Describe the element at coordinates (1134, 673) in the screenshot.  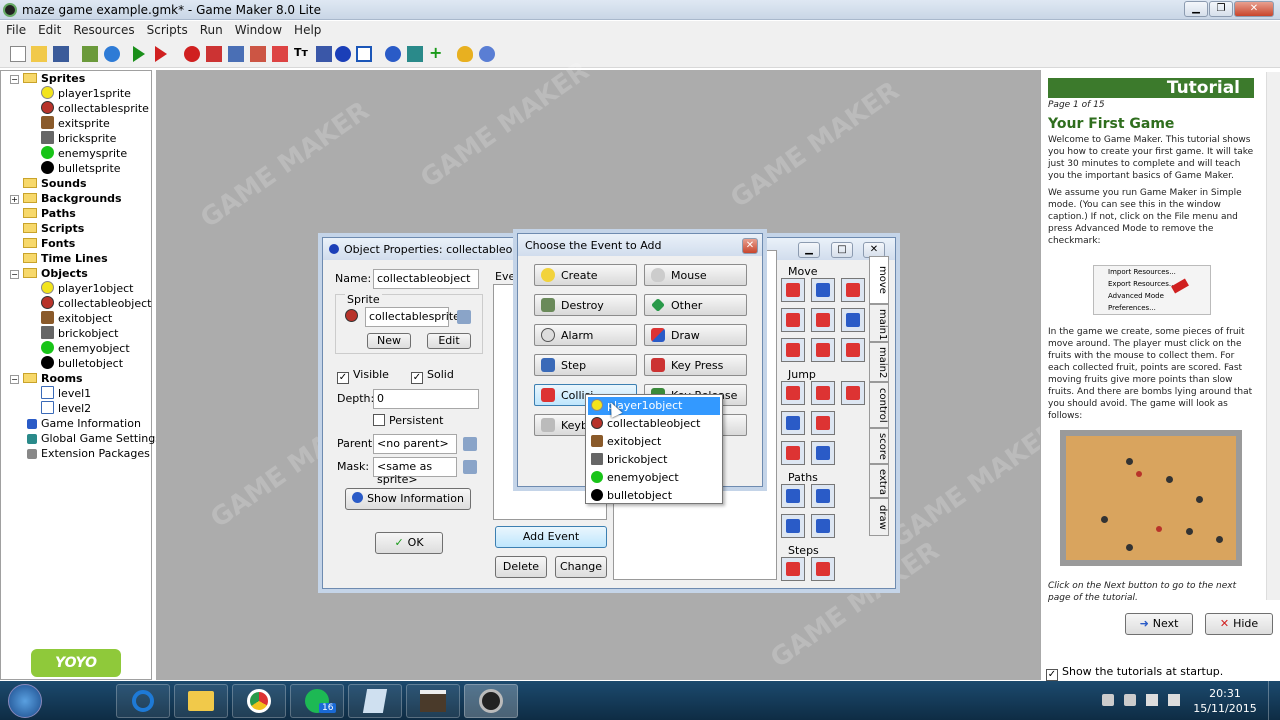
I see `show-tutorials-checkbox: ✓ Show the tutorials at startup.` at that location.